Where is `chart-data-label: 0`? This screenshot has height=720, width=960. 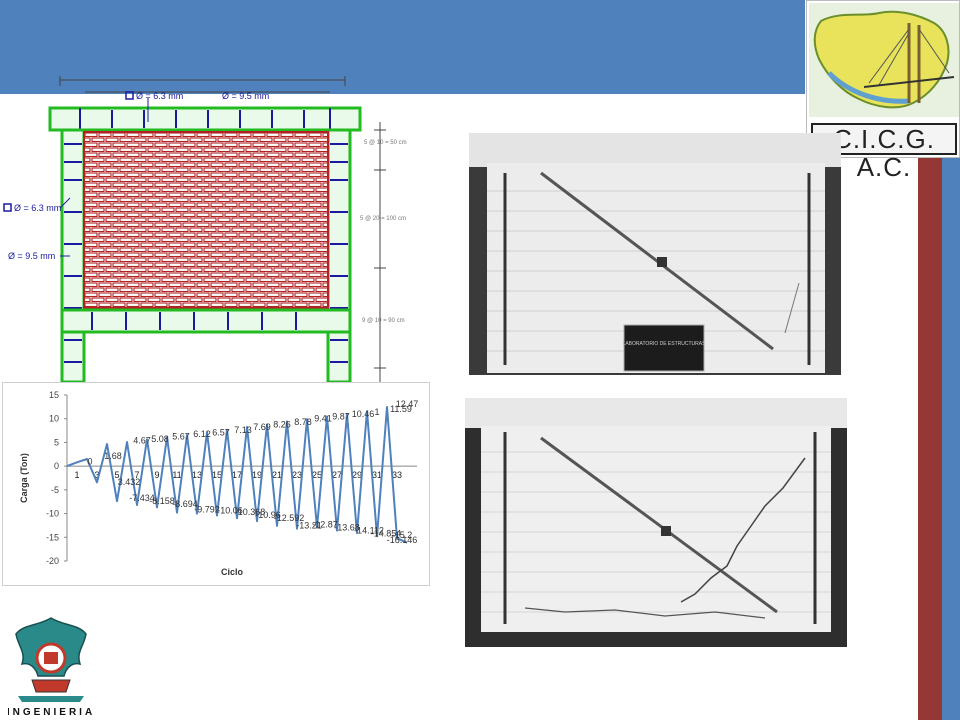 chart-data-label: 0 is located at coordinates (89, 462).